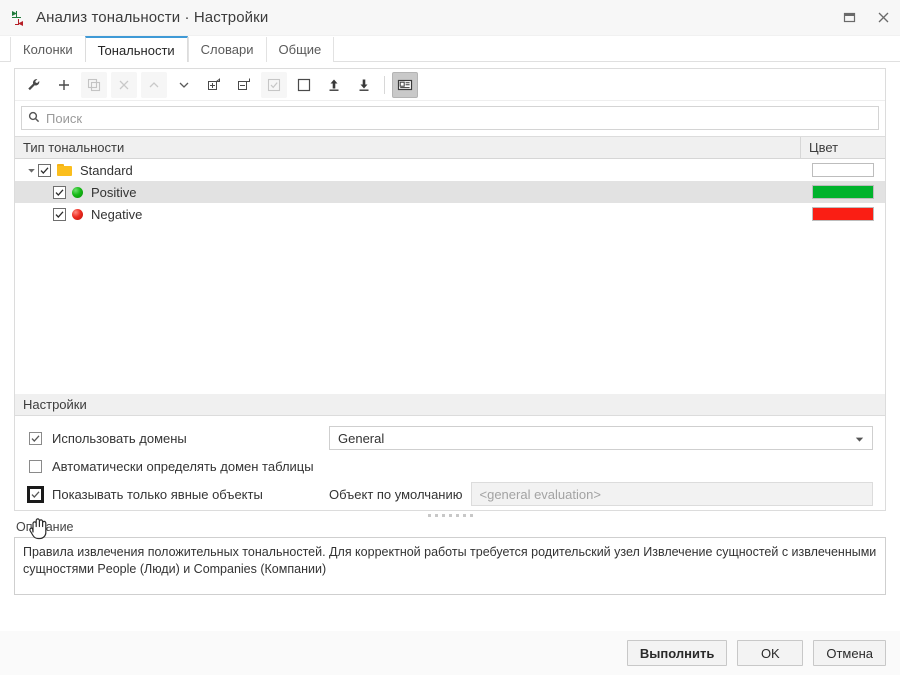 This screenshot has width=900, height=675. Describe the element at coordinates (35, 494) in the screenshot. I see `explicit-objects-checkbox` at that location.